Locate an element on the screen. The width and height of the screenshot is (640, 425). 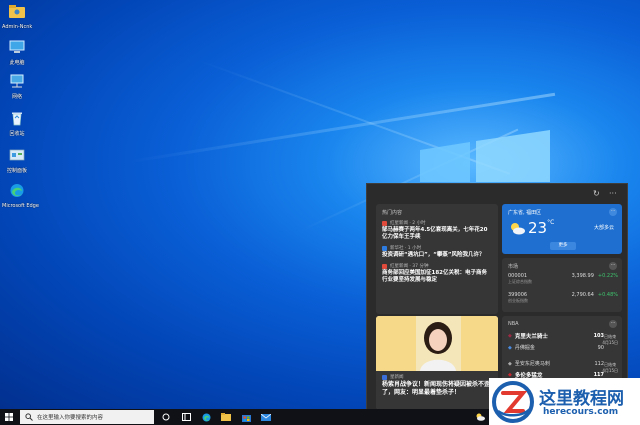
search-icon is located at coordinates (29, 417).